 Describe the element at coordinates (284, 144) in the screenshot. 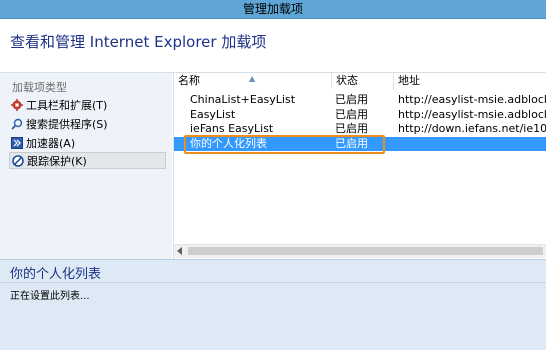

I see `orange-highlight-box` at that location.